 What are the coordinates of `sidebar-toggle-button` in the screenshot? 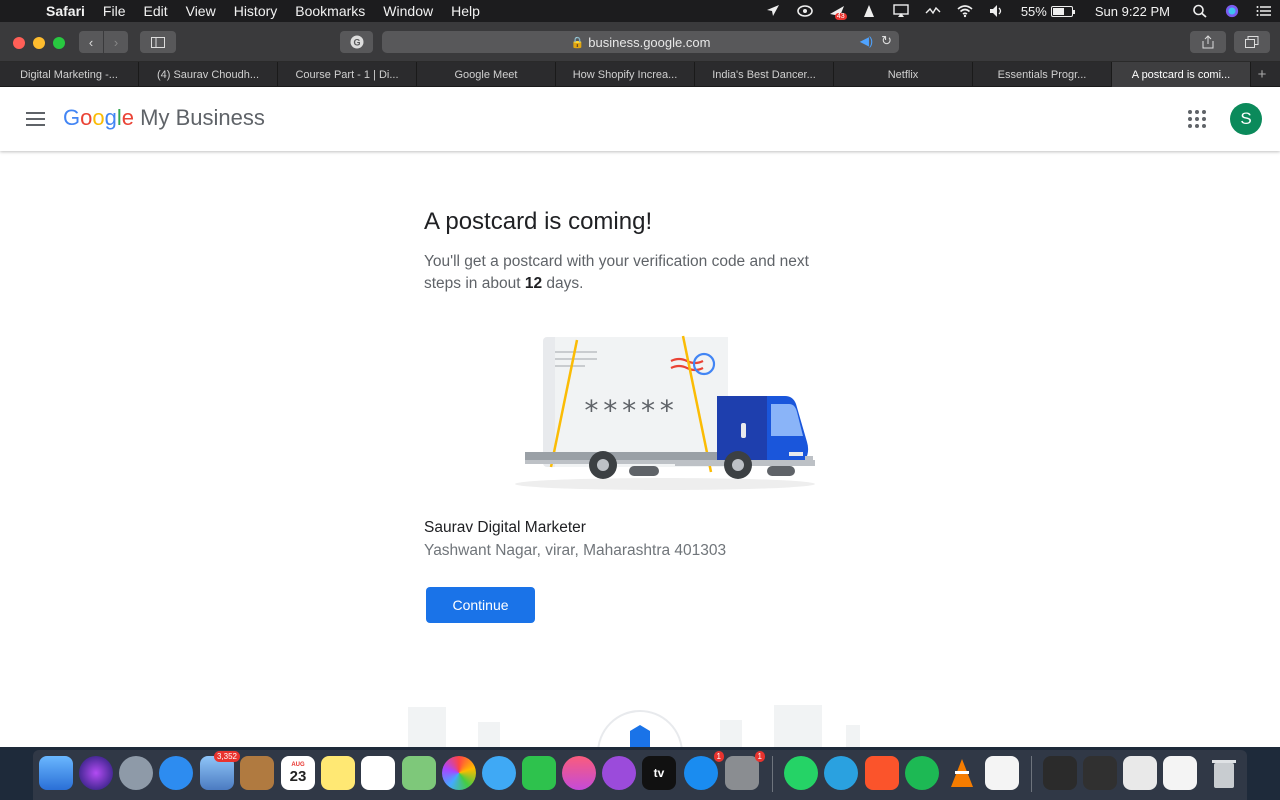 It's located at (158, 42).